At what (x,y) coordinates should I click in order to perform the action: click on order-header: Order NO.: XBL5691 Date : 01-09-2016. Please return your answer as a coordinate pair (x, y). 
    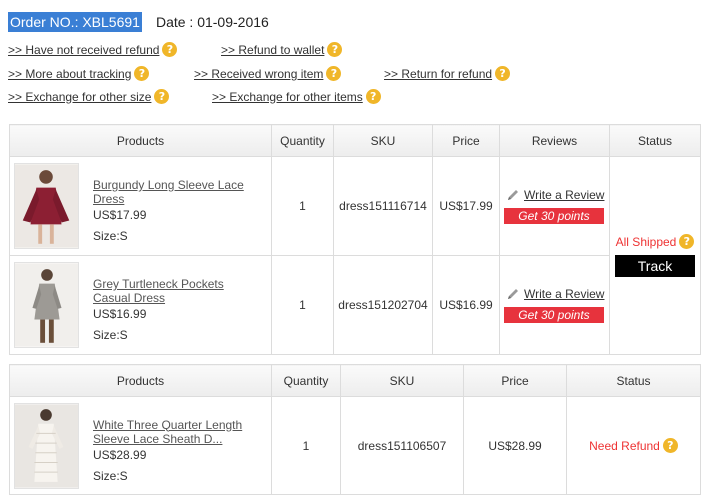
    Looking at the image, I should click on (138, 22).